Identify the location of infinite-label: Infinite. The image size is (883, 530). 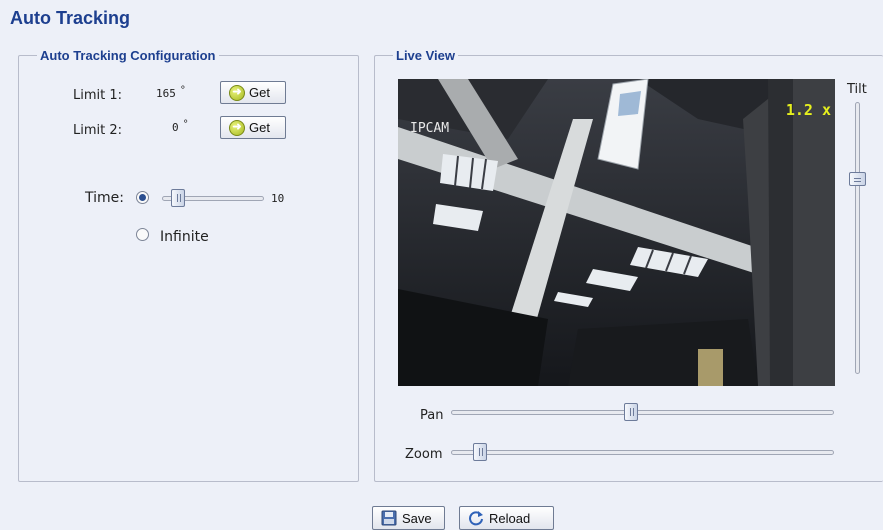
(184, 237).